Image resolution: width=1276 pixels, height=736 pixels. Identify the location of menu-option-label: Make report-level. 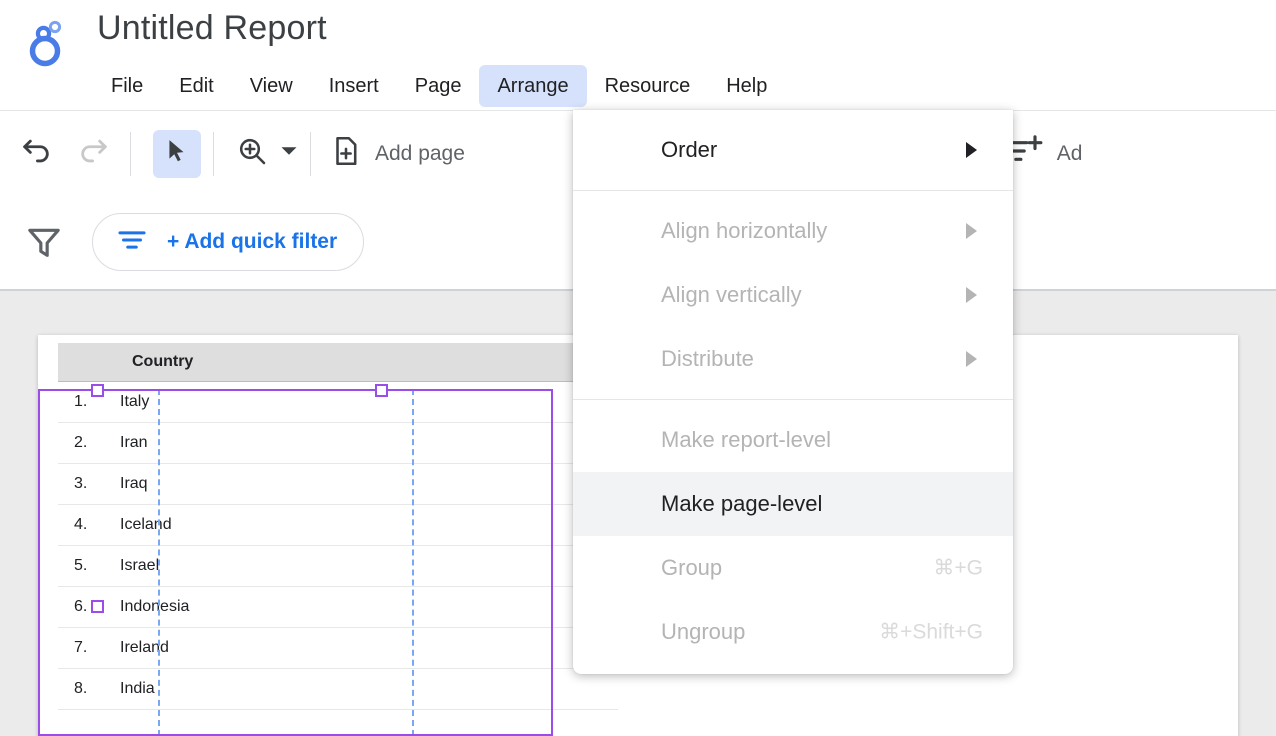
(746, 439).